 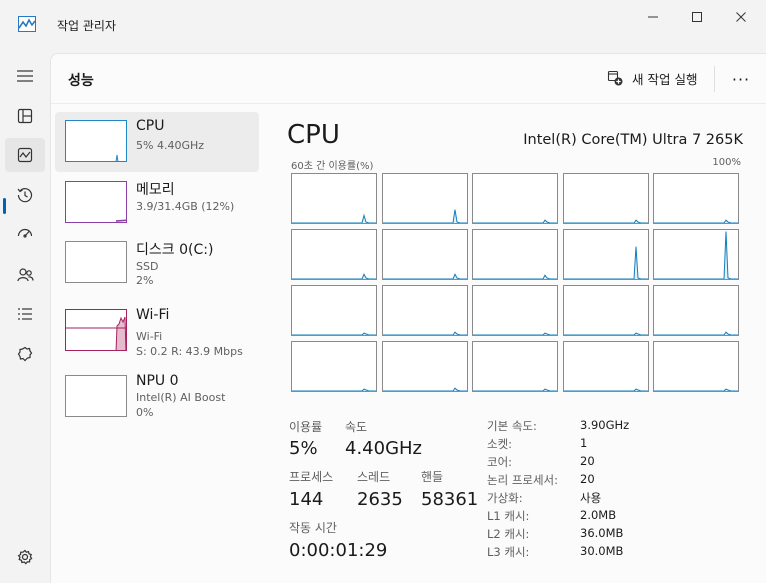 I want to click on device-detail: 3.9/31.4GB (12%), so click(x=185, y=206).